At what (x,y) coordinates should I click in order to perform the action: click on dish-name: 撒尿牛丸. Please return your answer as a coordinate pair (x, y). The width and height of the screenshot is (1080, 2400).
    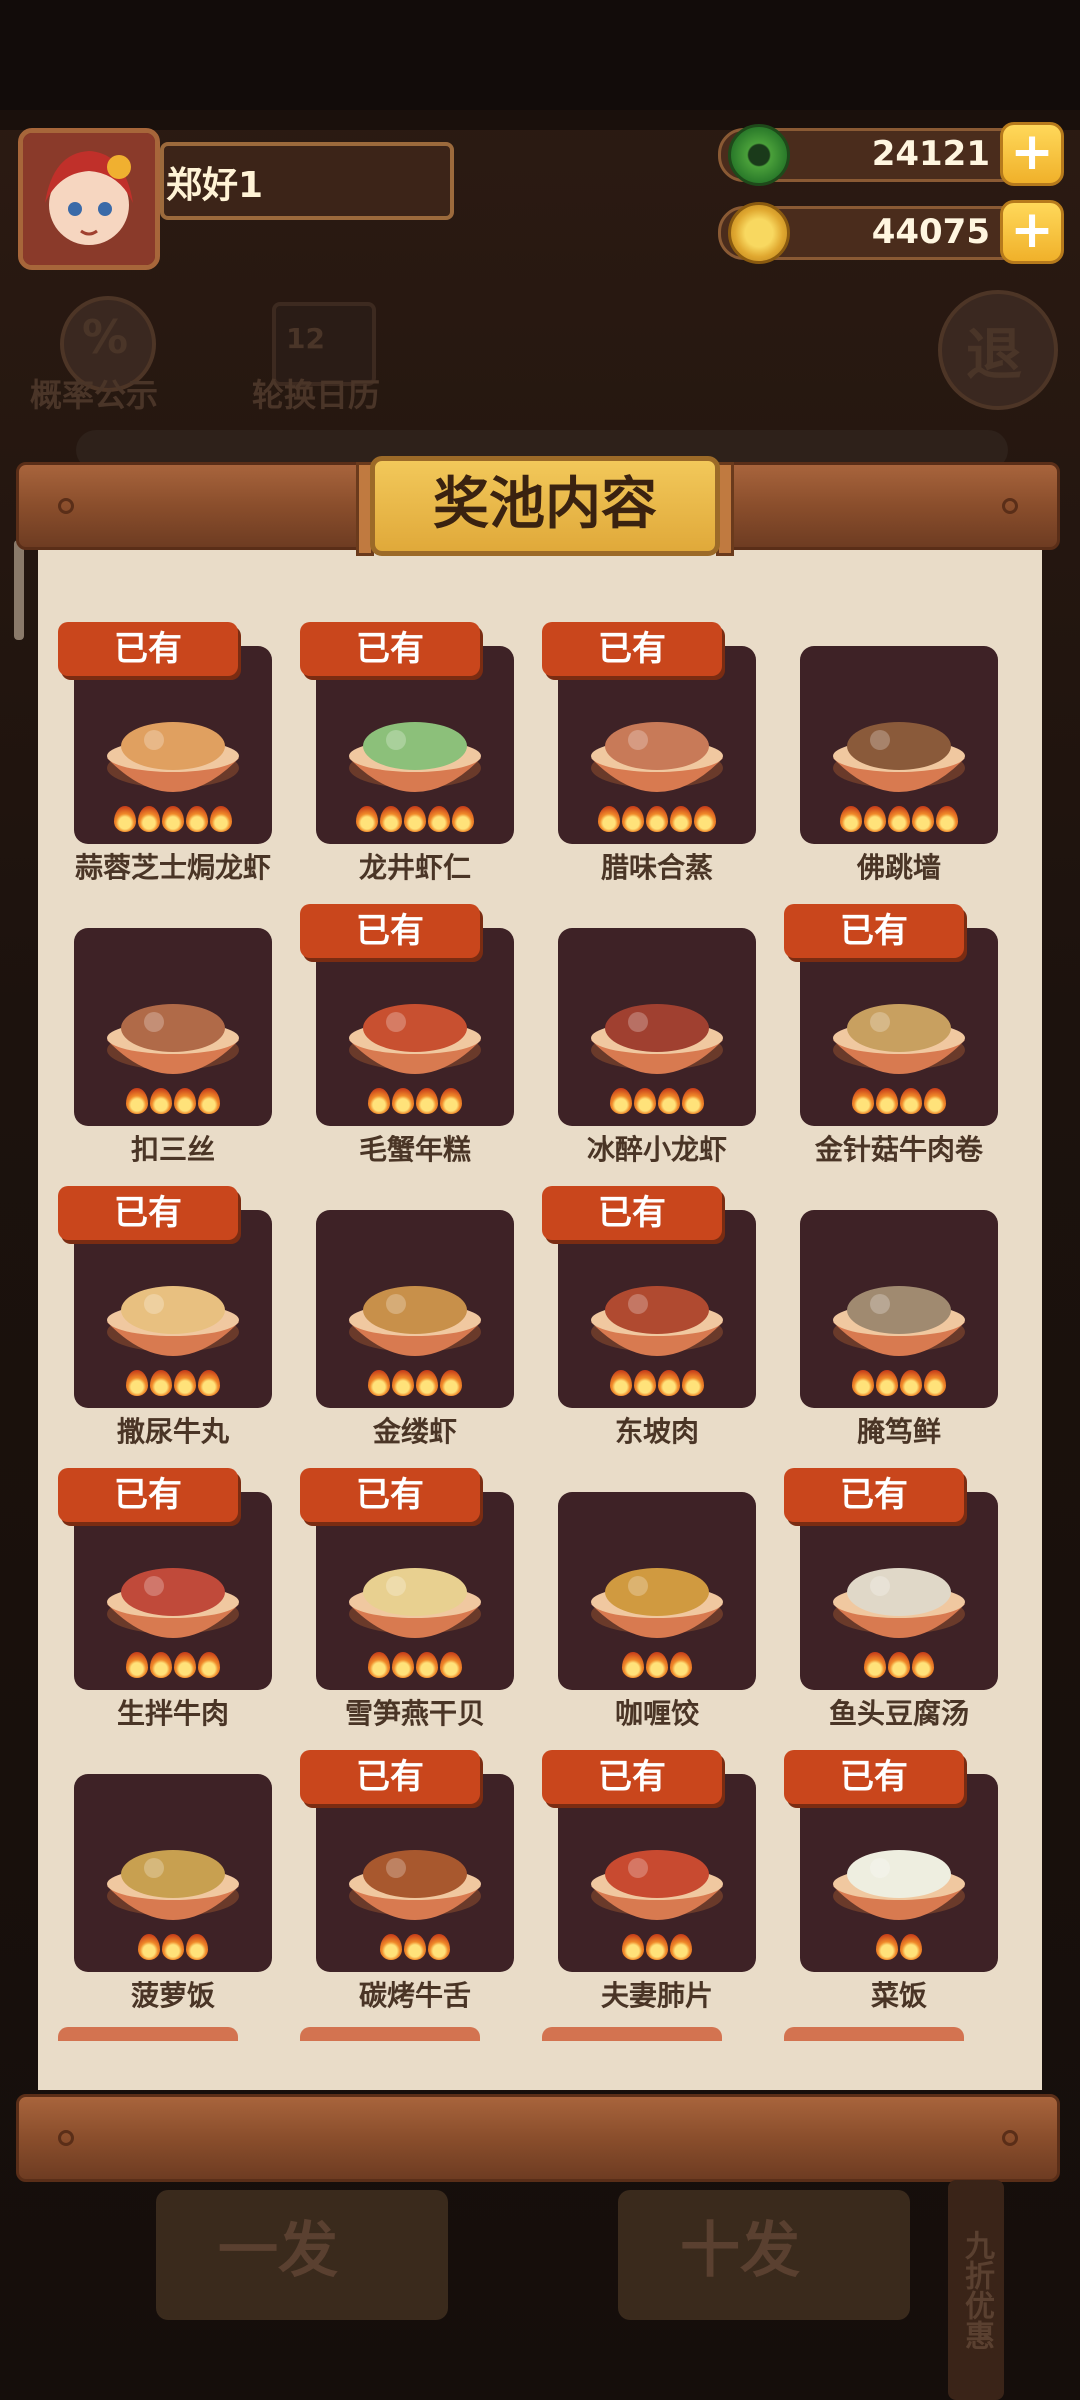
    Looking at the image, I should click on (172, 1431).